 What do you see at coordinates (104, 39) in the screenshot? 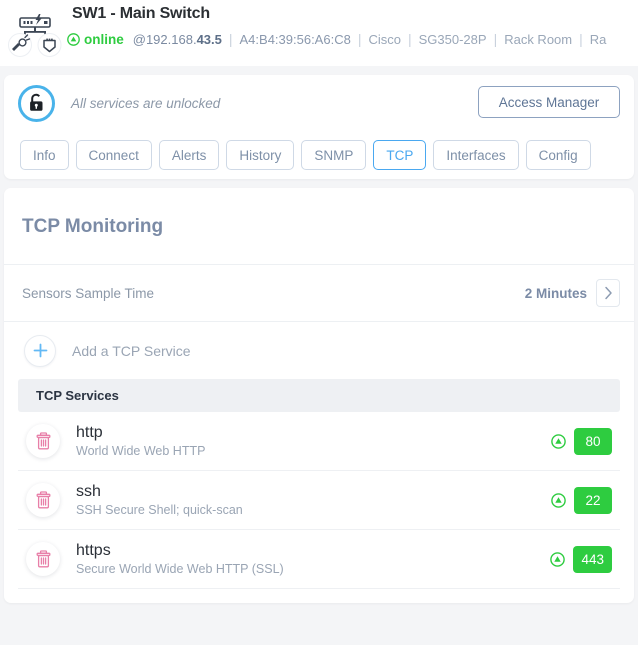
I see `device-status: online` at bounding box center [104, 39].